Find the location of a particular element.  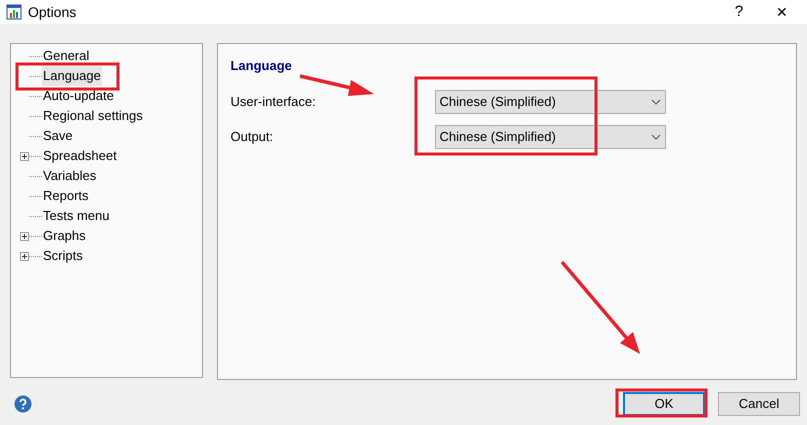

chart-icon is located at coordinates (14, 12).